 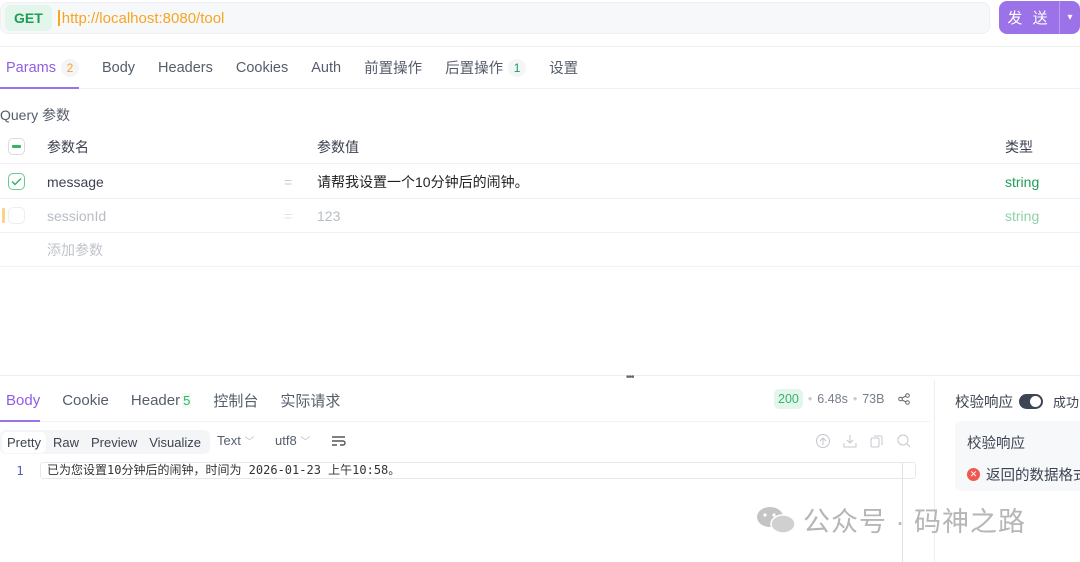 What do you see at coordinates (76, 216) in the screenshot?
I see `param-name: sessionId` at bounding box center [76, 216].